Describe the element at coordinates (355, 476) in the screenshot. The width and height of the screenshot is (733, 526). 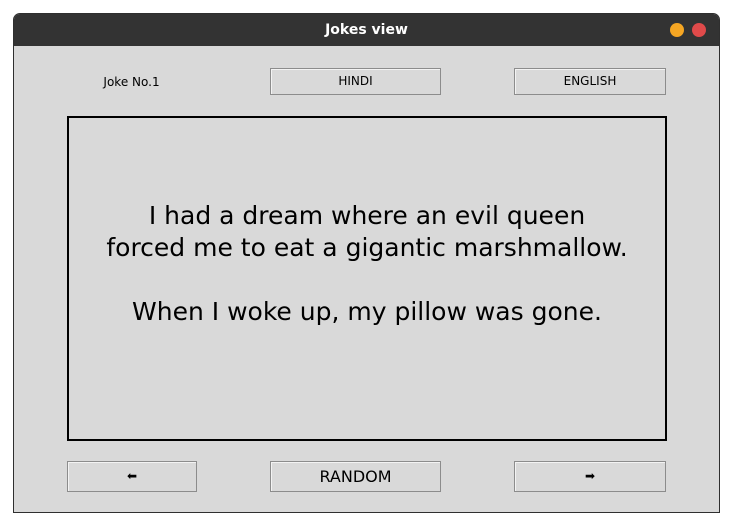
I see `random-button: RANDOM` at that location.